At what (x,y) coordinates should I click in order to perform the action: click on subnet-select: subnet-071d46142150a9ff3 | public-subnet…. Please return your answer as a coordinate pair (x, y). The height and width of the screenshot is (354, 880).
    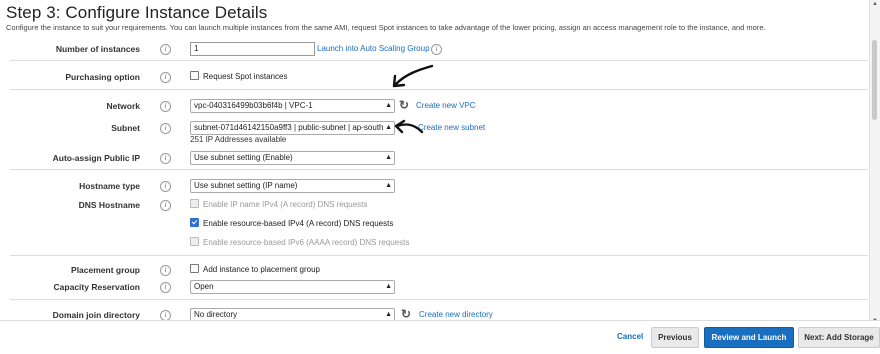
    Looking at the image, I should click on (292, 128).